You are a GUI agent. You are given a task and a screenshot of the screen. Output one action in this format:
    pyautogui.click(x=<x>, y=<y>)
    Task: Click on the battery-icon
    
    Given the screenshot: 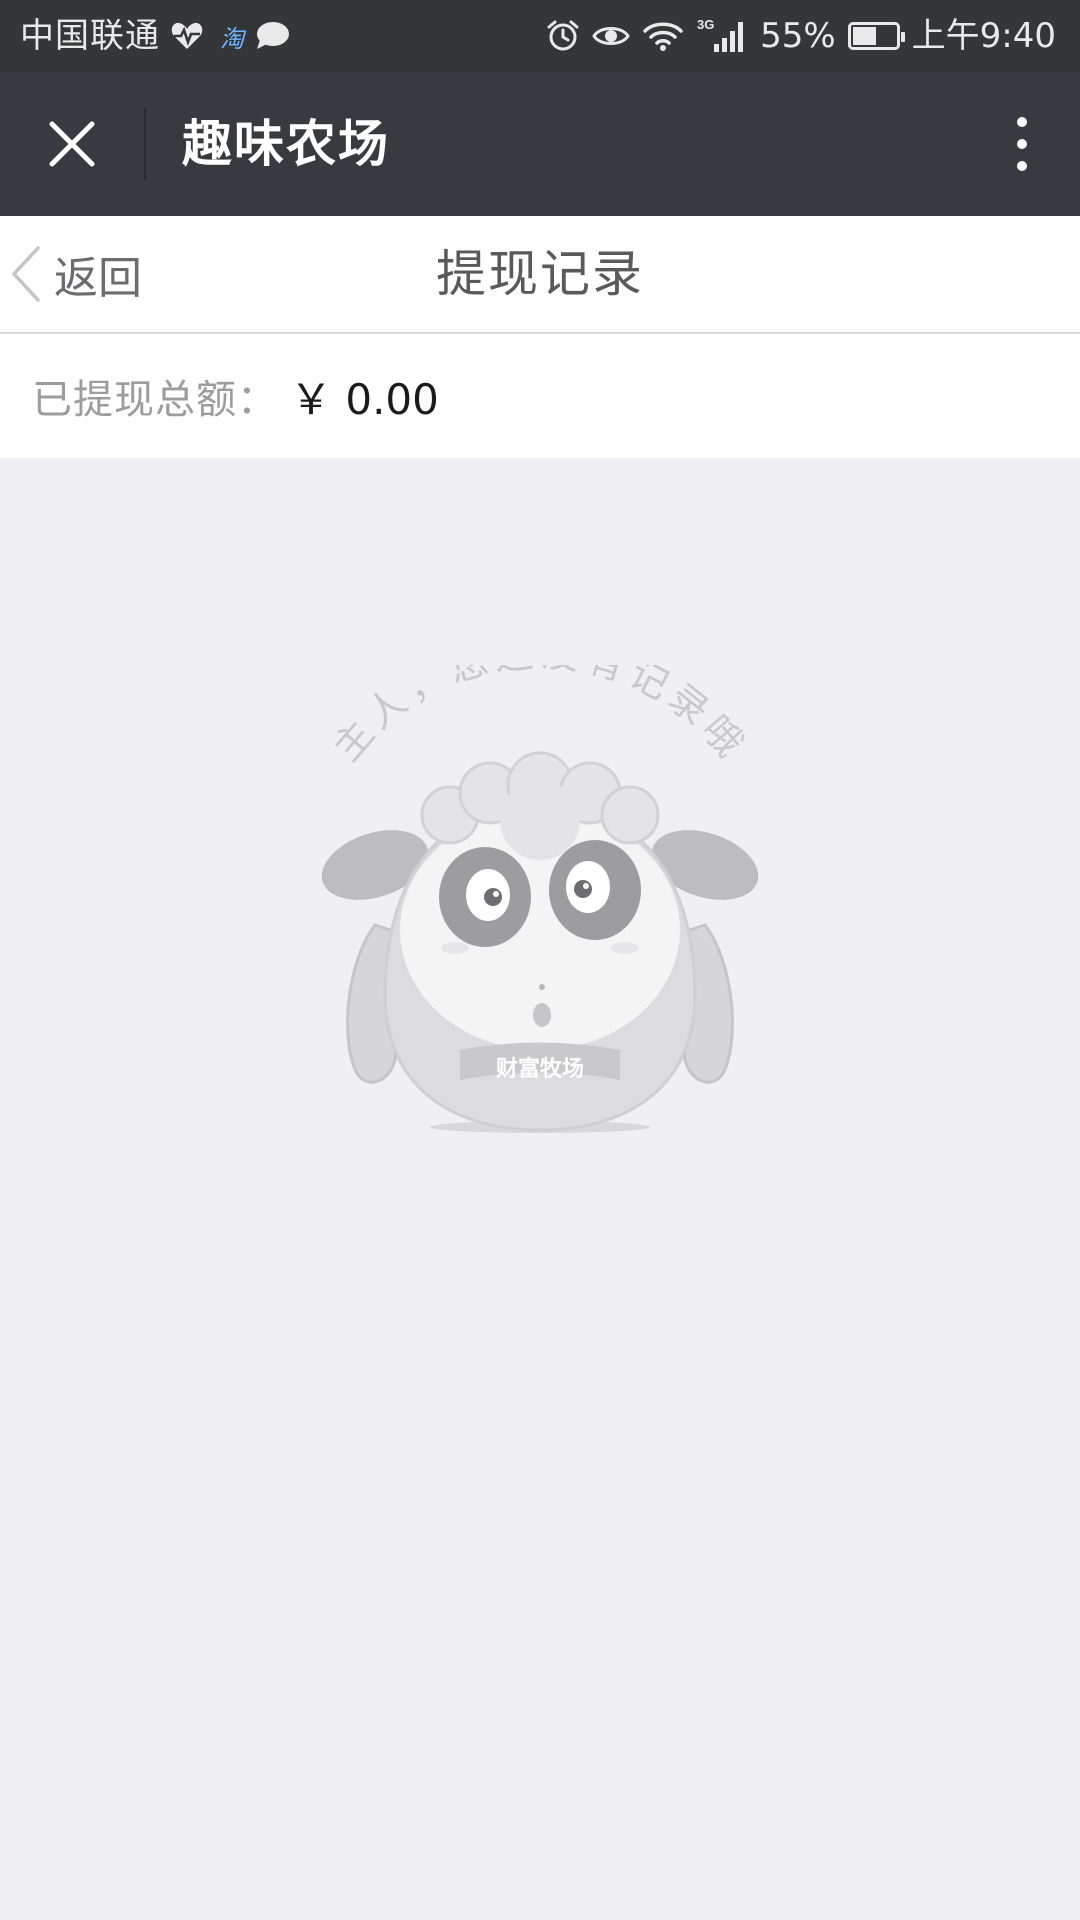 What is the action you would take?
    pyautogui.click(x=876, y=36)
    